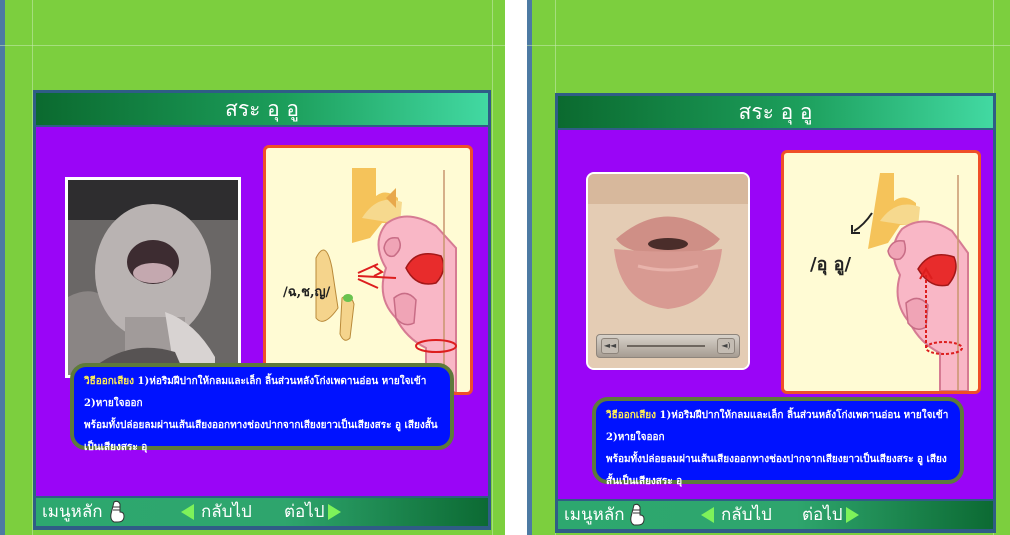  I want to click on diagram-label: /อุ อู/, so click(831, 264).